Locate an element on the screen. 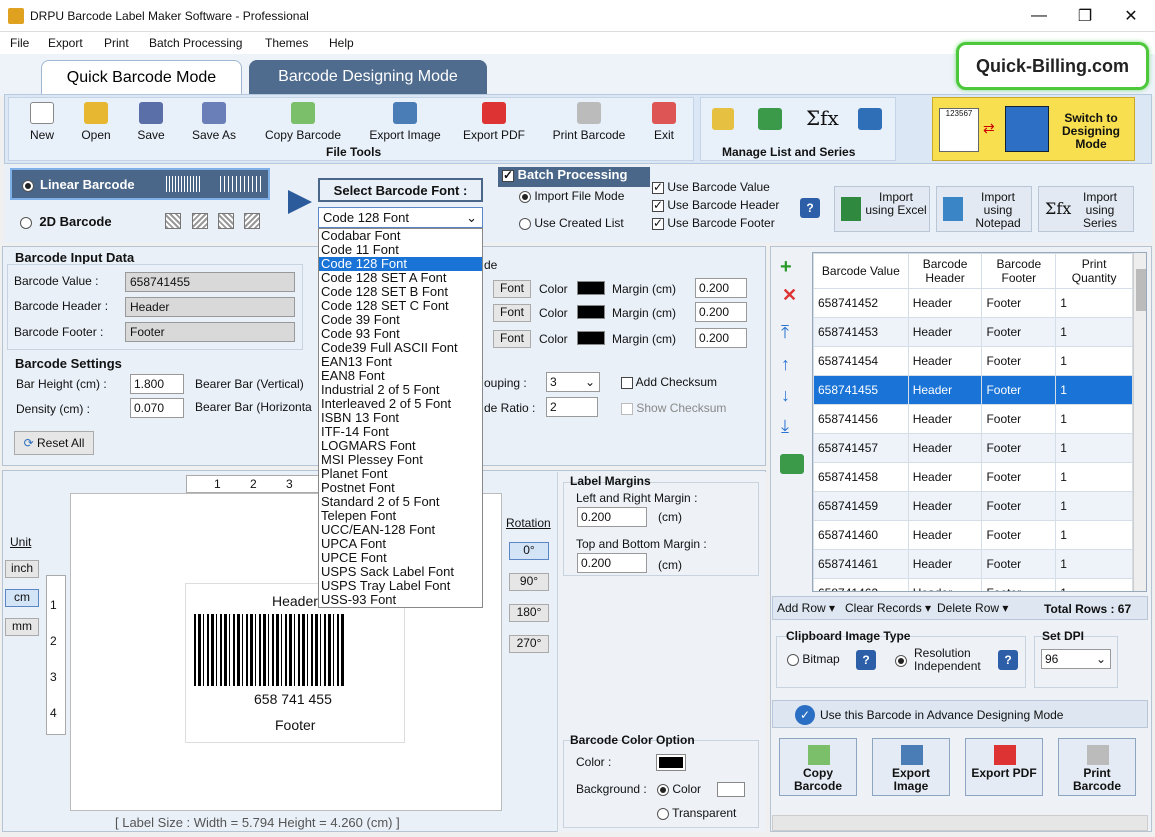 This screenshot has height=837, width=1155. rotation-180-button: 180° is located at coordinates (529, 613).